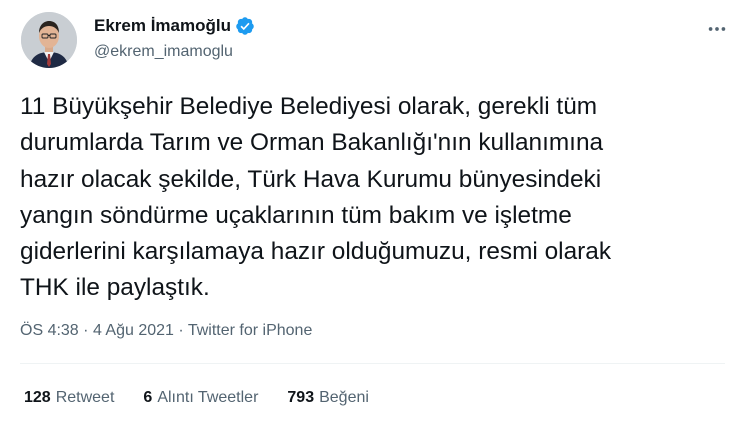  What do you see at coordinates (148, 397) in the screenshot?
I see `quotes-count: 6` at bounding box center [148, 397].